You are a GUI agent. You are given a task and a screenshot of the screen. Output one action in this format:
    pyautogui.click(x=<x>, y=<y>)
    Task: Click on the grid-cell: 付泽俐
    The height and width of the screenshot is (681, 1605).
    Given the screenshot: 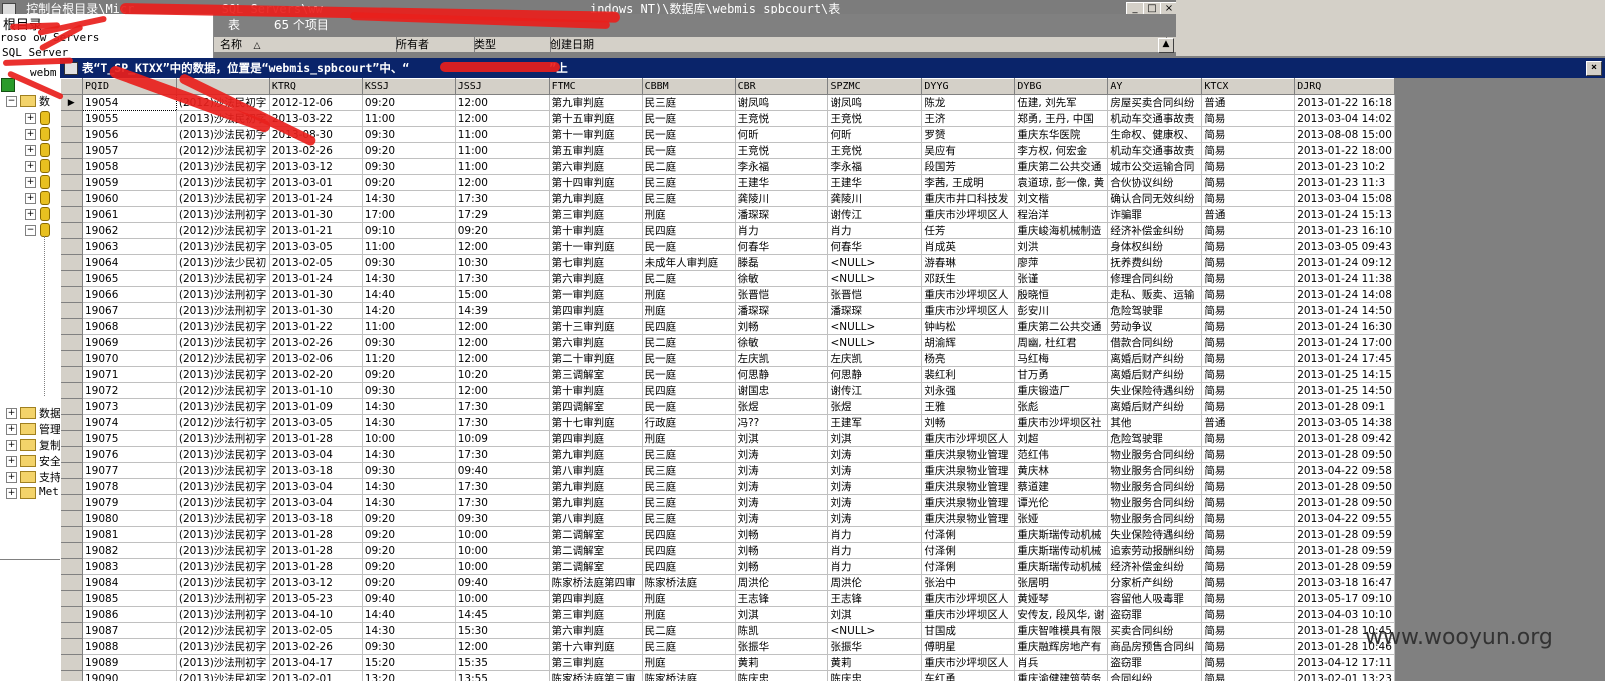 What is the action you would take?
    pyautogui.click(x=968, y=534)
    